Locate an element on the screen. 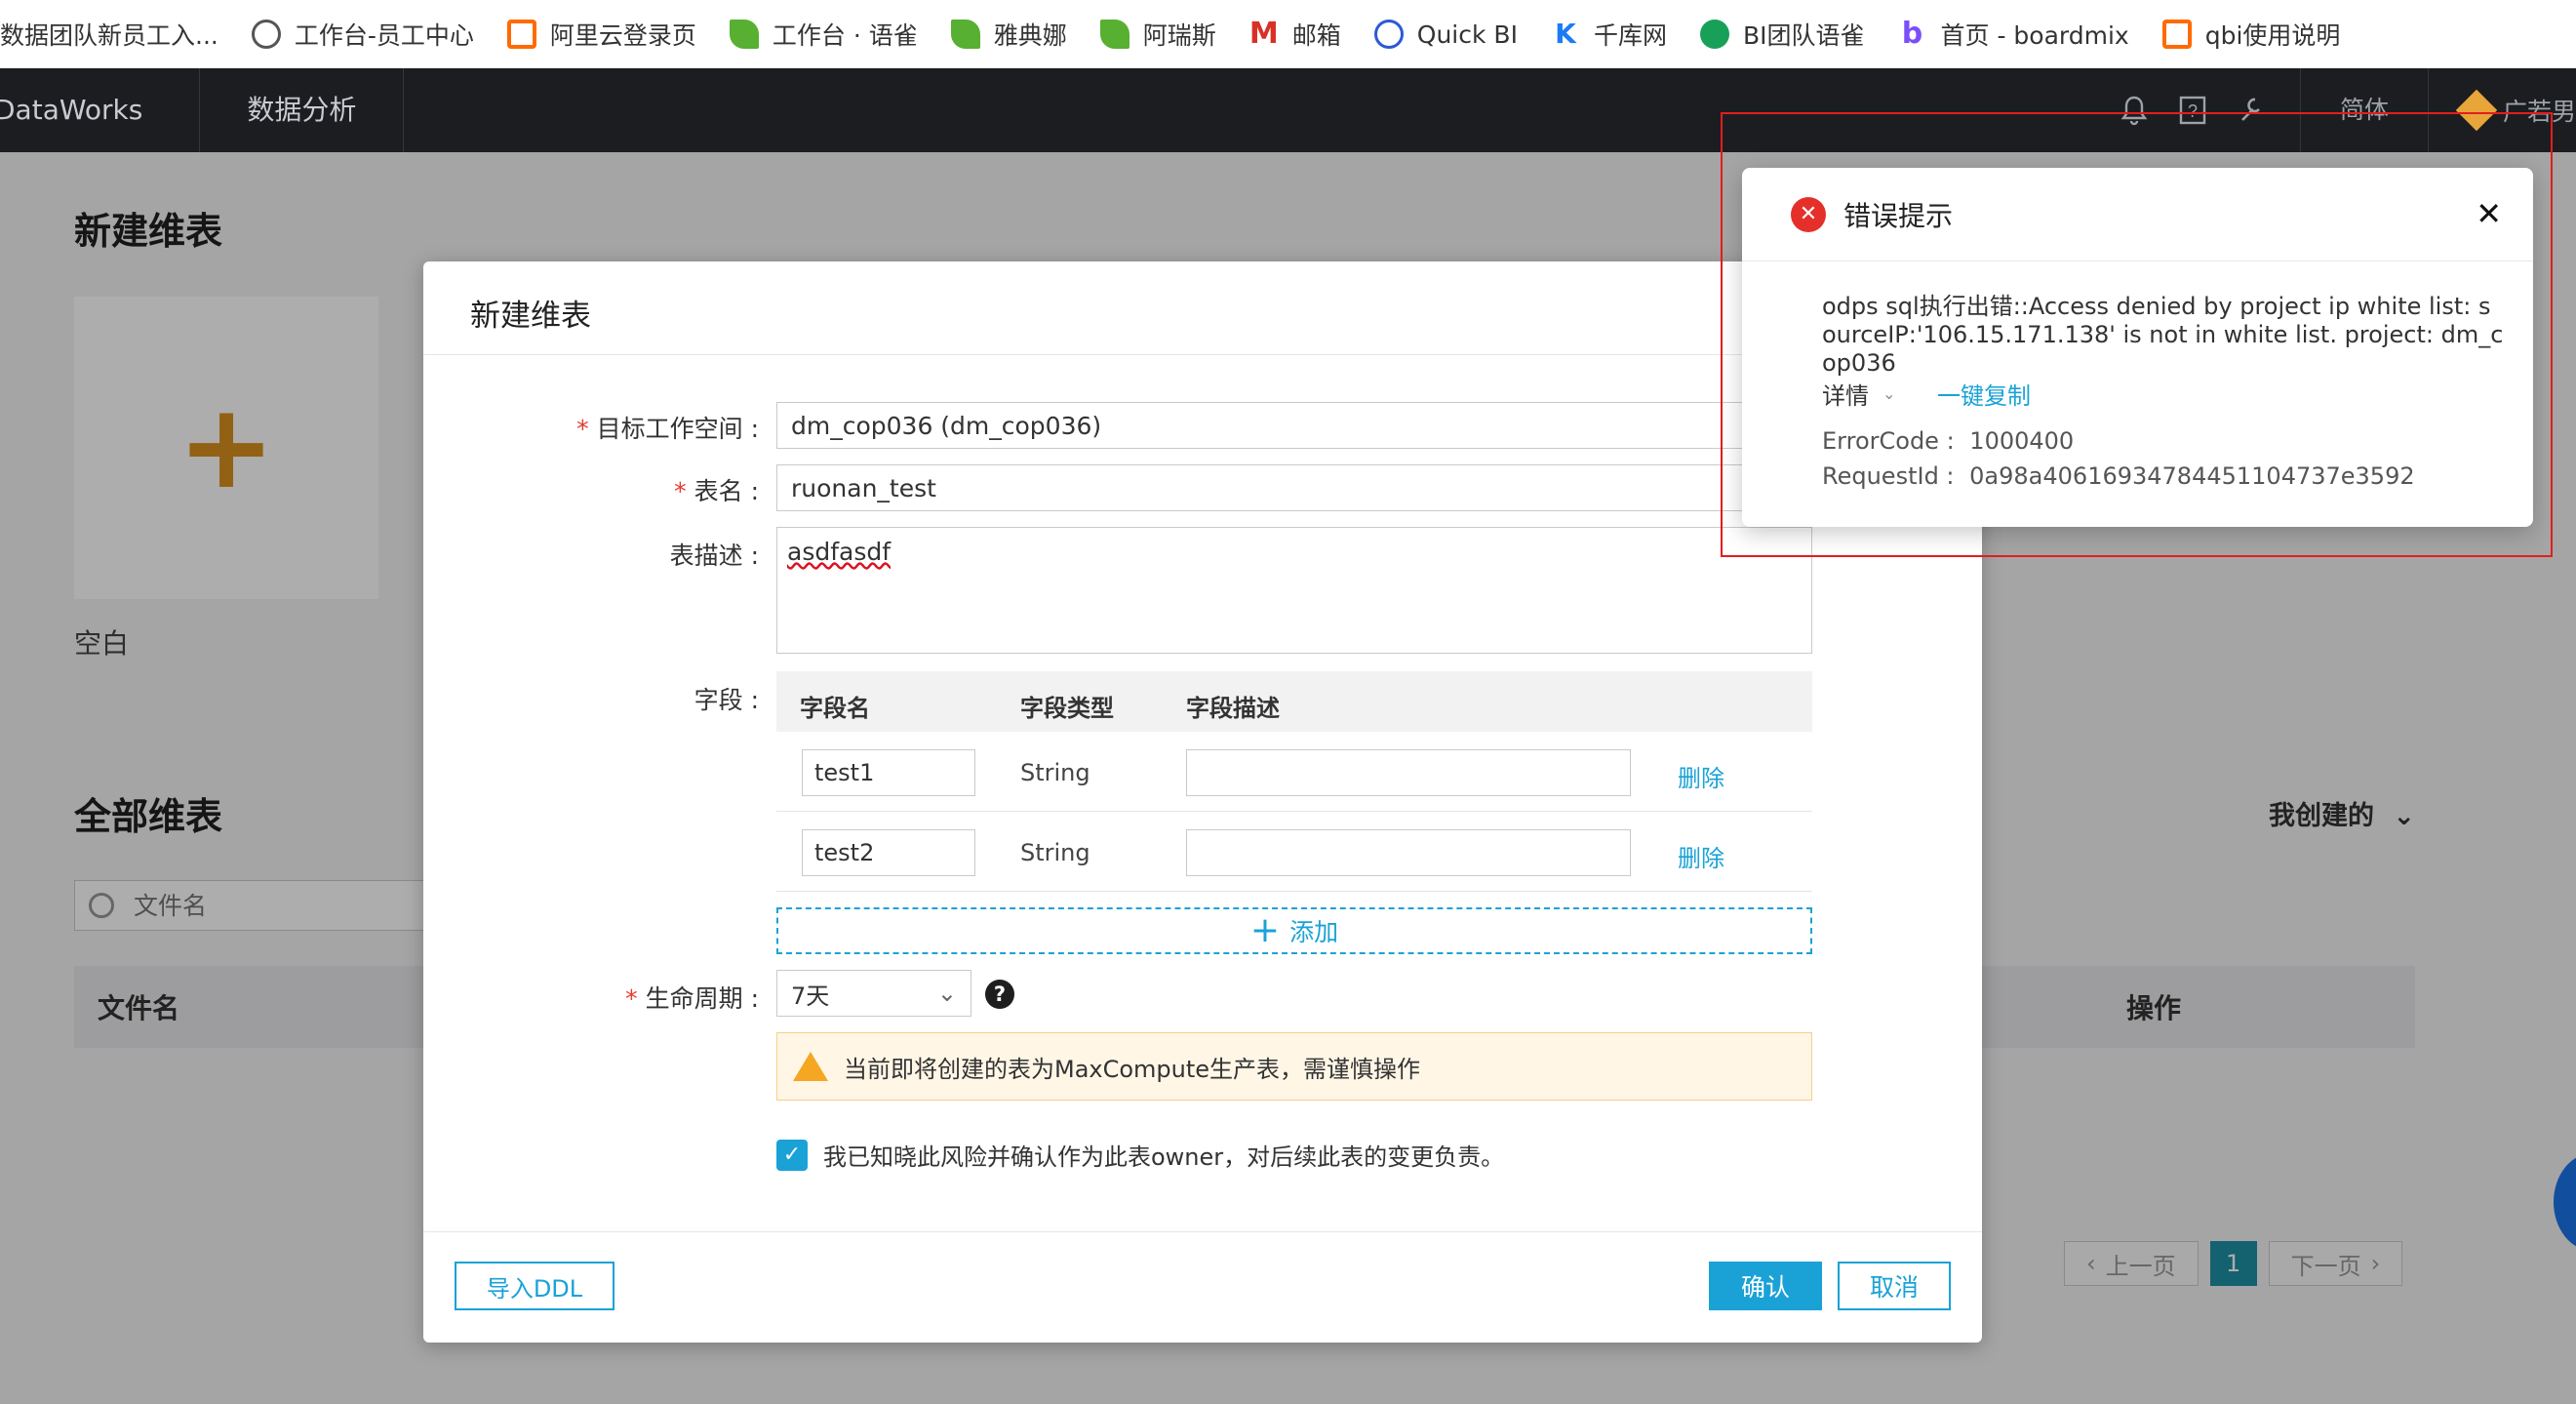  error-code-value: 1000400 is located at coordinates (2022, 441).